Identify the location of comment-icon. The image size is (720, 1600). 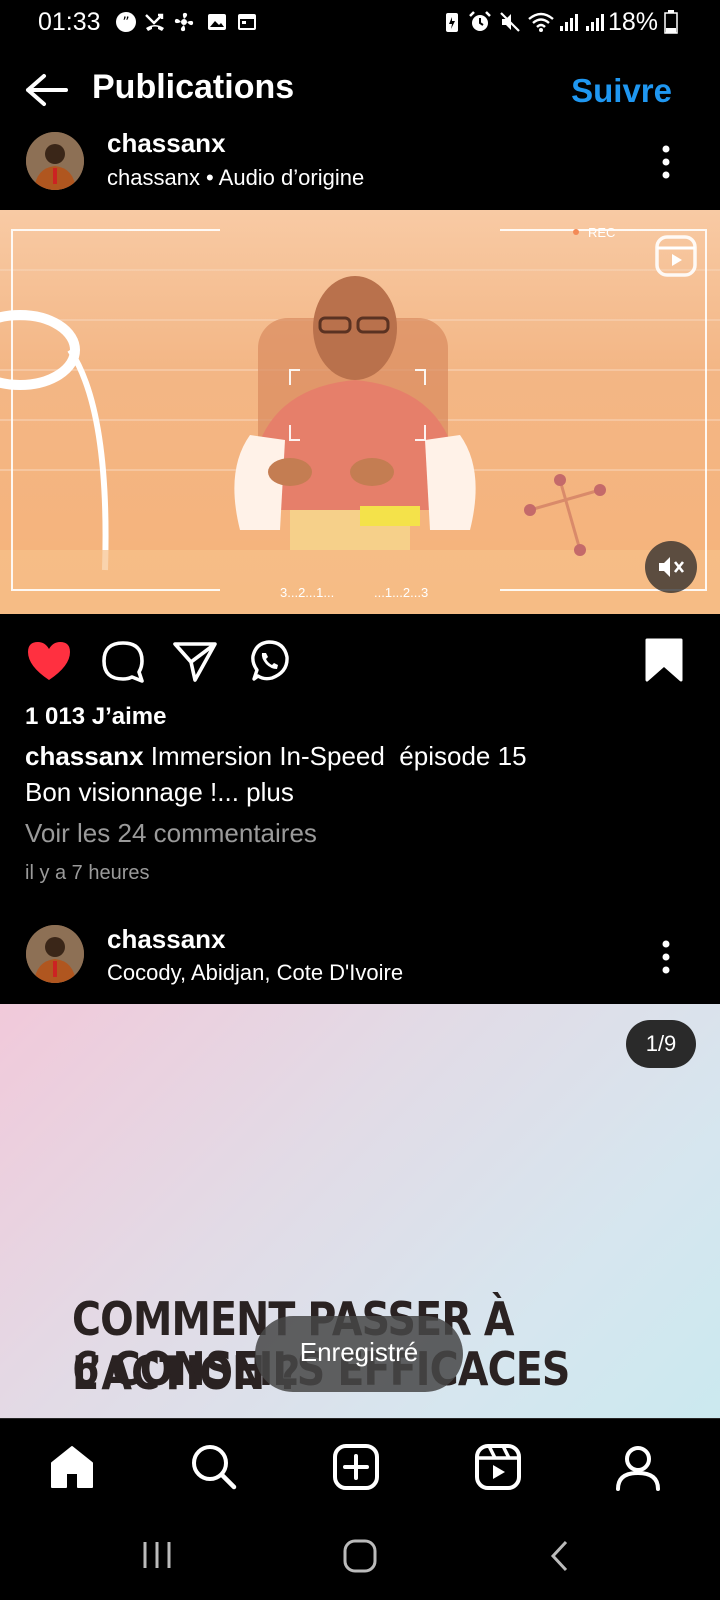
(123, 661).